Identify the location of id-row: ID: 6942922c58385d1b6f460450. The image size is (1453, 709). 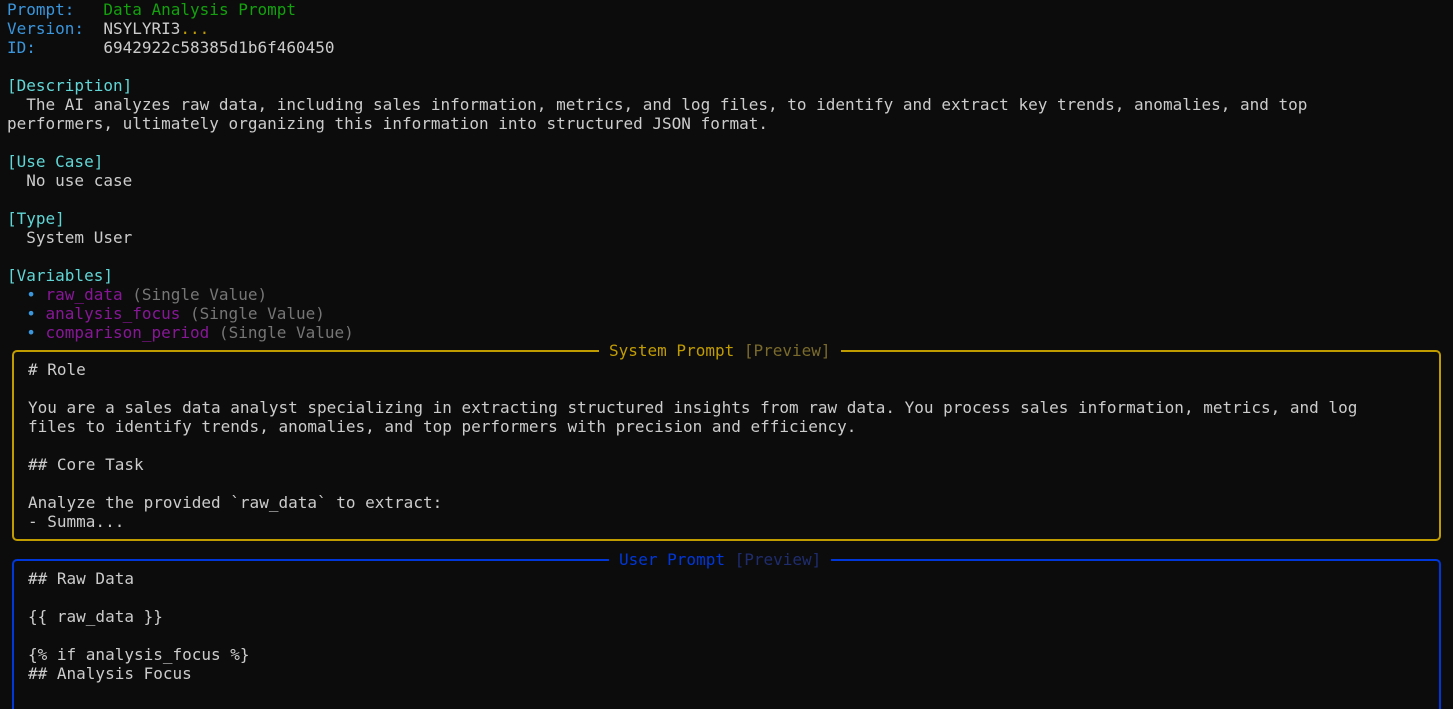
(171, 47).